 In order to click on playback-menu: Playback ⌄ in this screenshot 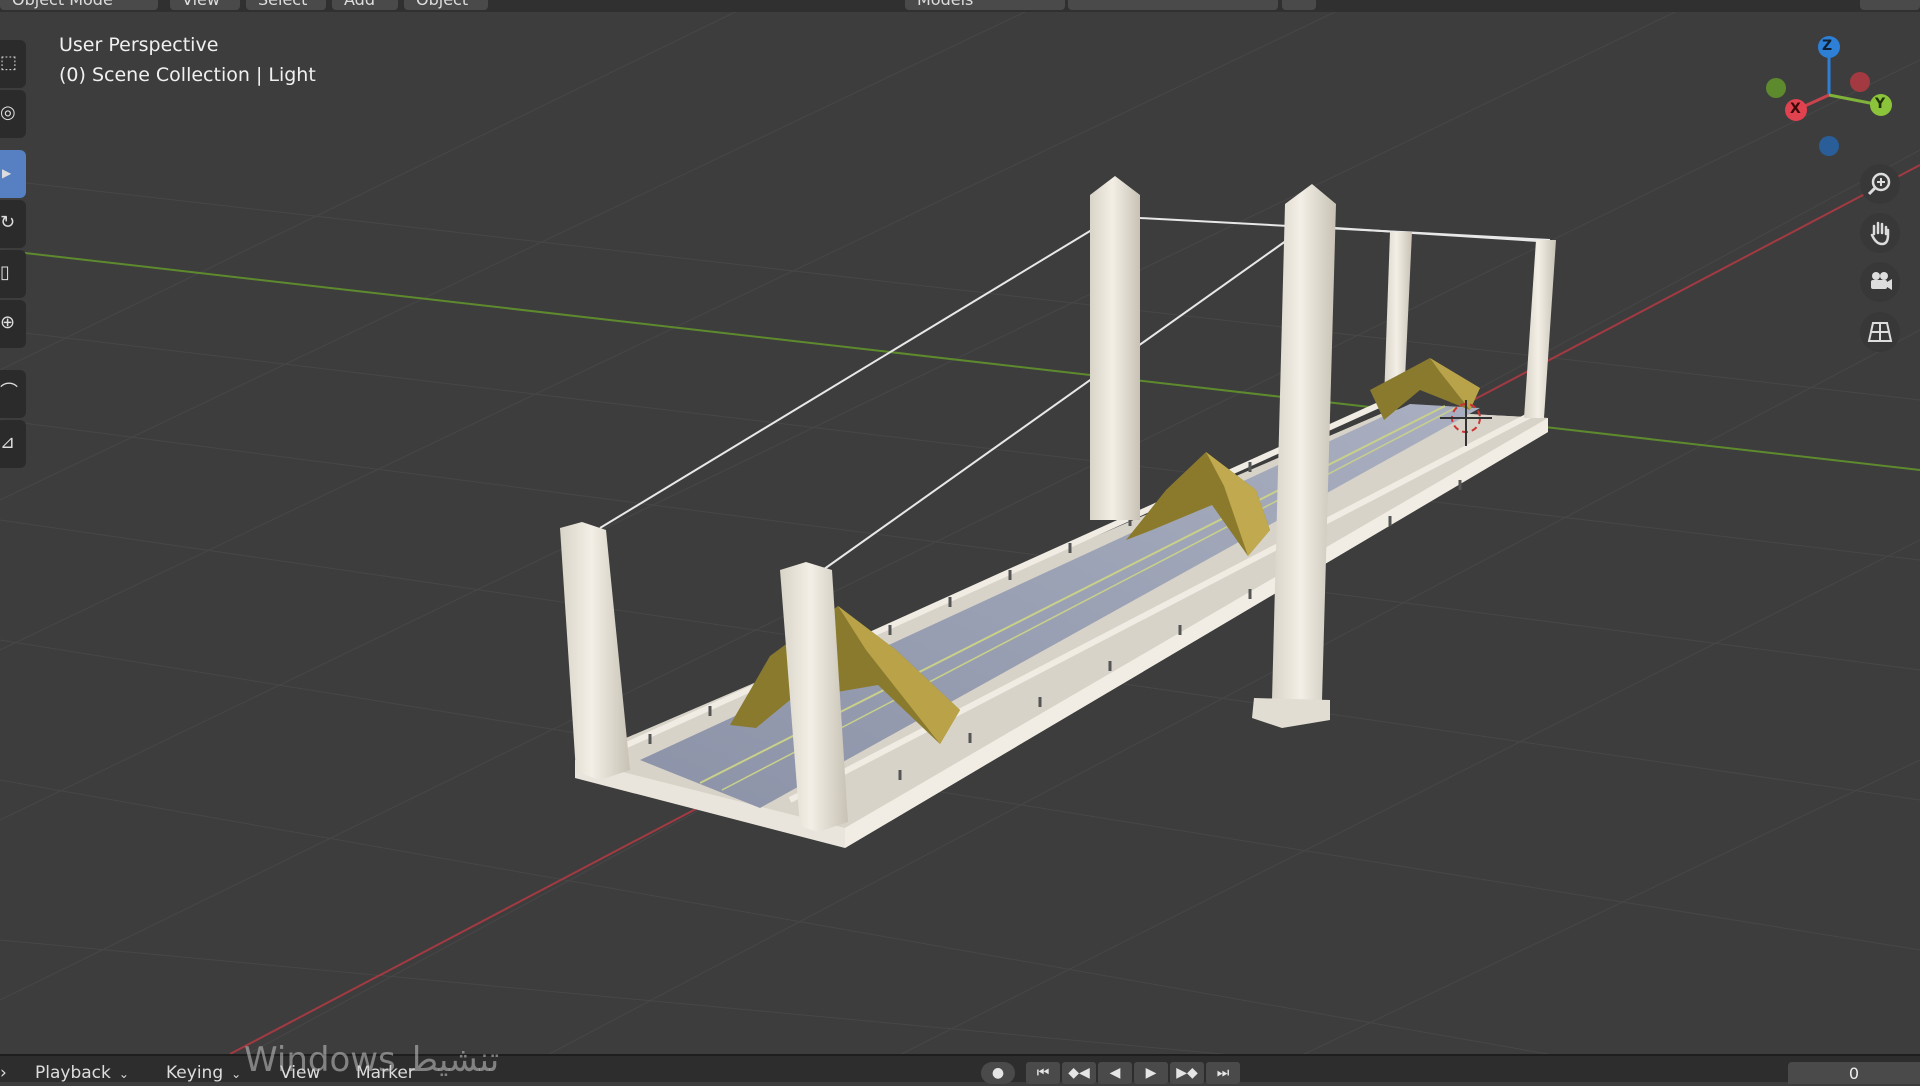, I will do `click(82, 1073)`.